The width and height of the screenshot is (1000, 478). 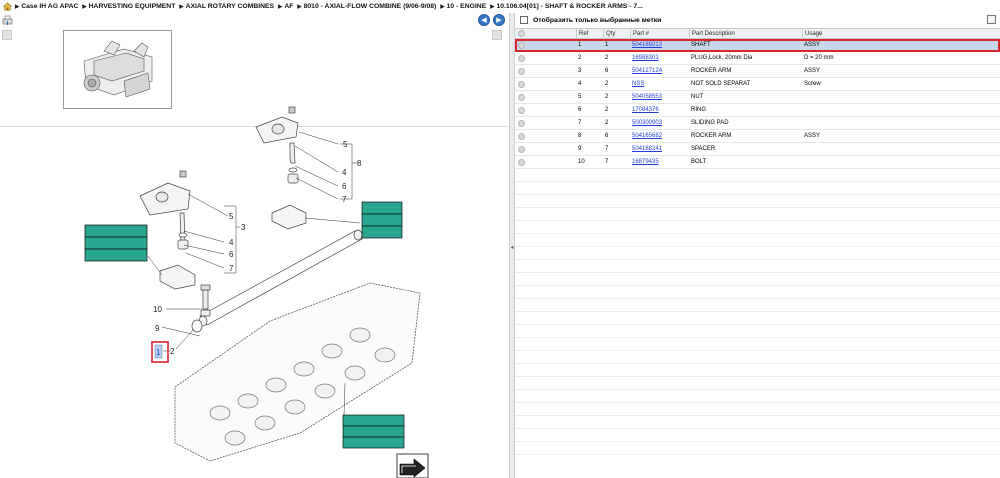 I want to click on table-row: 9 7 504188241 SPACER, so click(x=757, y=149).